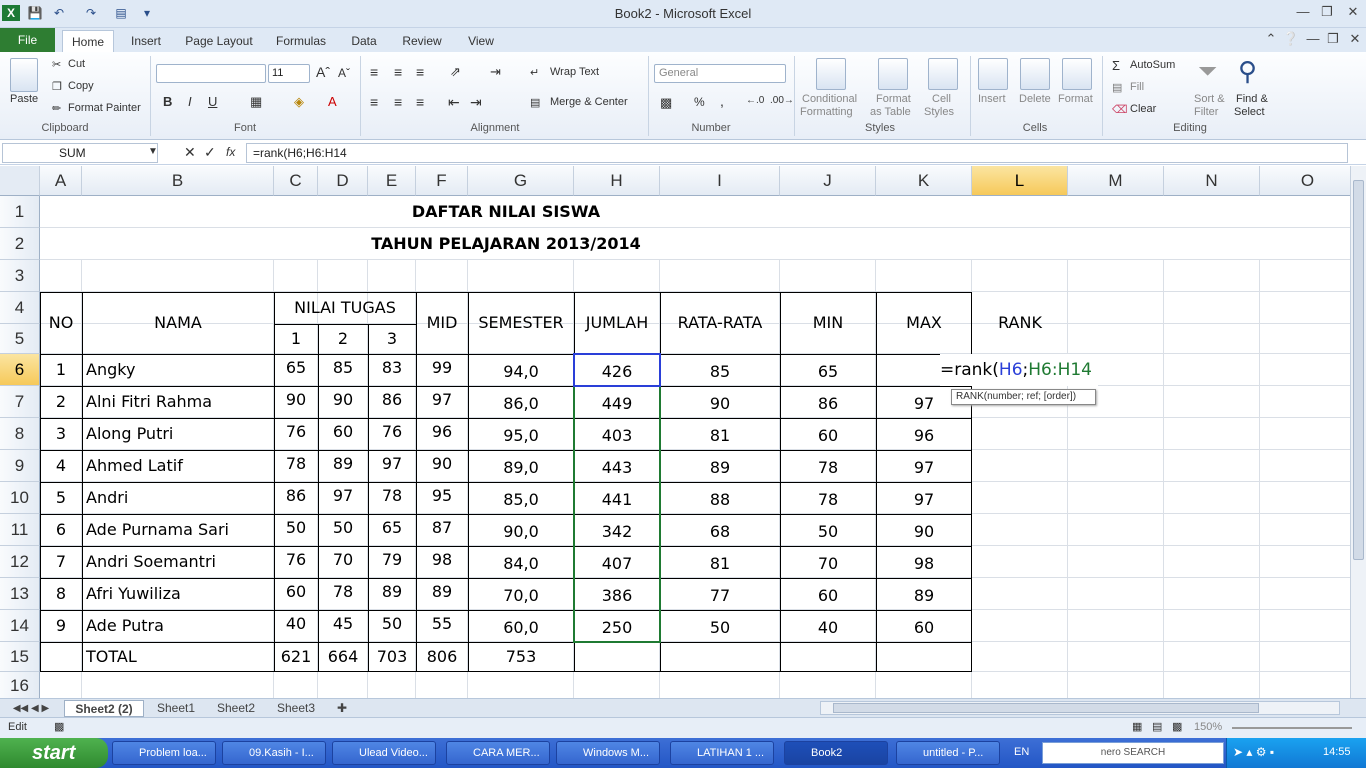 The width and height of the screenshot is (1366, 768). Describe the element at coordinates (755, 100) in the screenshot. I see `increase-decimal-icon: ←.0` at that location.